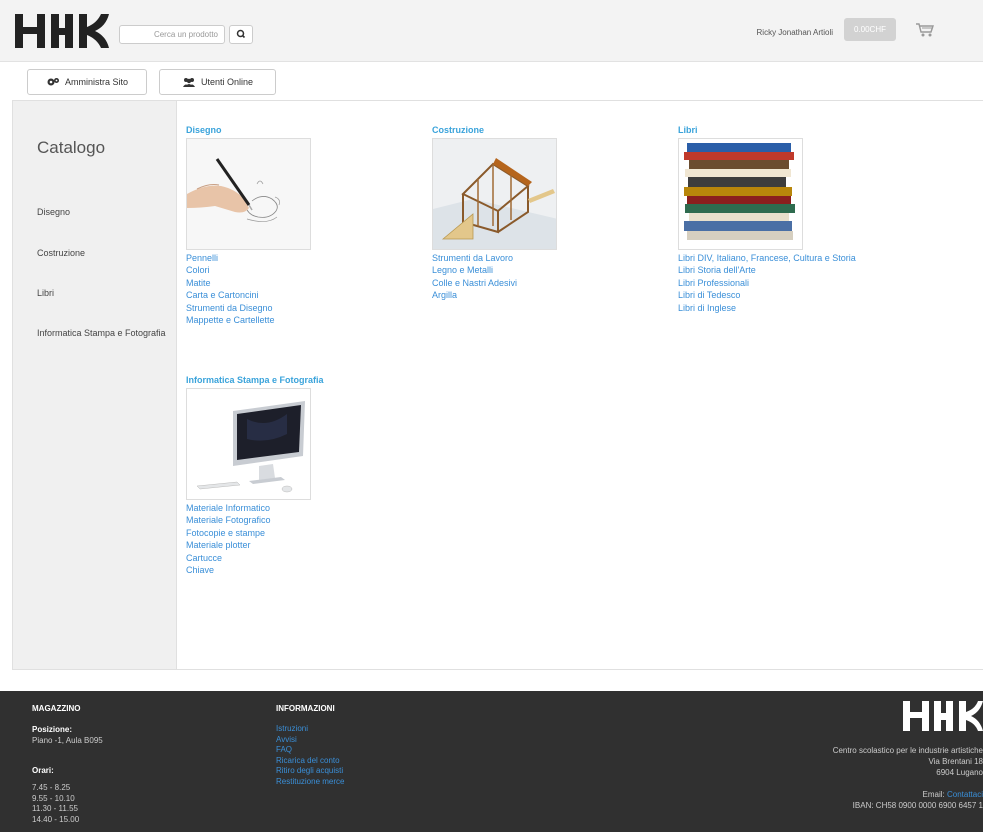  I want to click on footer-heading-informazioni: INFORMAZIONI, so click(305, 708).